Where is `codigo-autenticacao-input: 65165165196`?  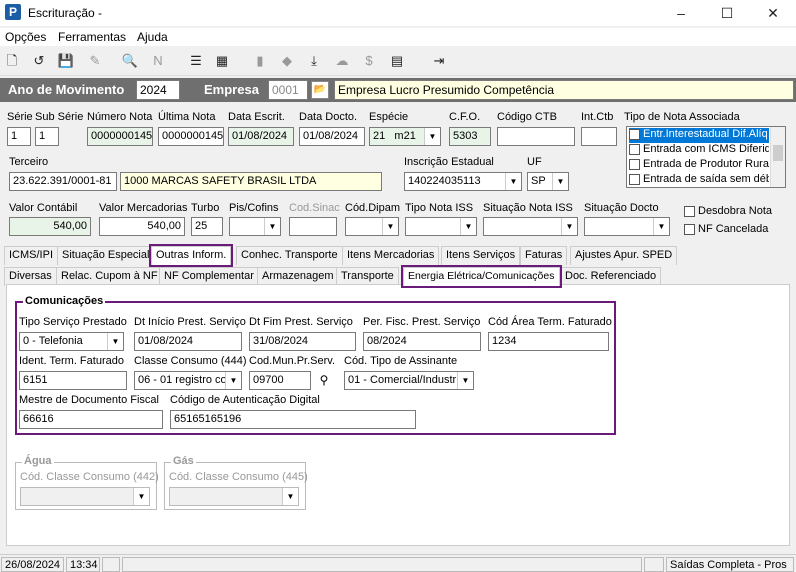 codigo-autenticacao-input: 65165165196 is located at coordinates (293, 419).